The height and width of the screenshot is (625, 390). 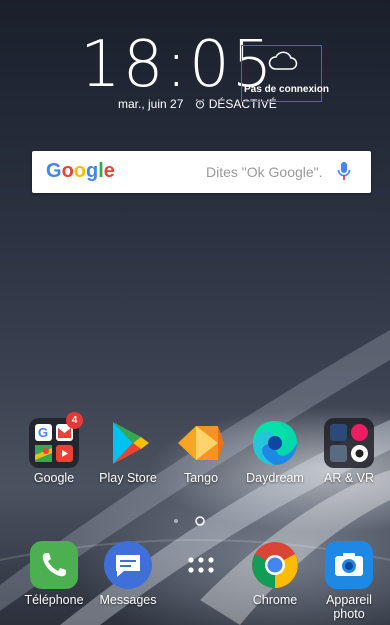 What do you see at coordinates (64, 453) in the screenshot?
I see `youtube-mini-icon` at bounding box center [64, 453].